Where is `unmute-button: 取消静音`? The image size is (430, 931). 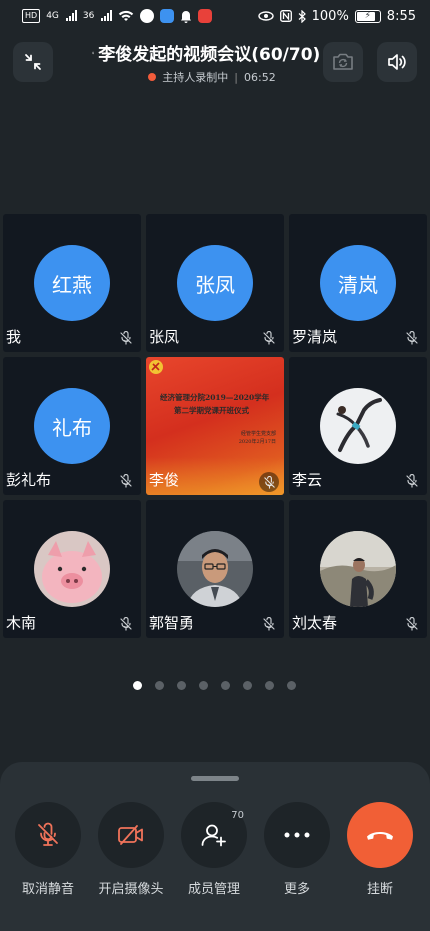 unmute-button: 取消静音 is located at coordinates (48, 849).